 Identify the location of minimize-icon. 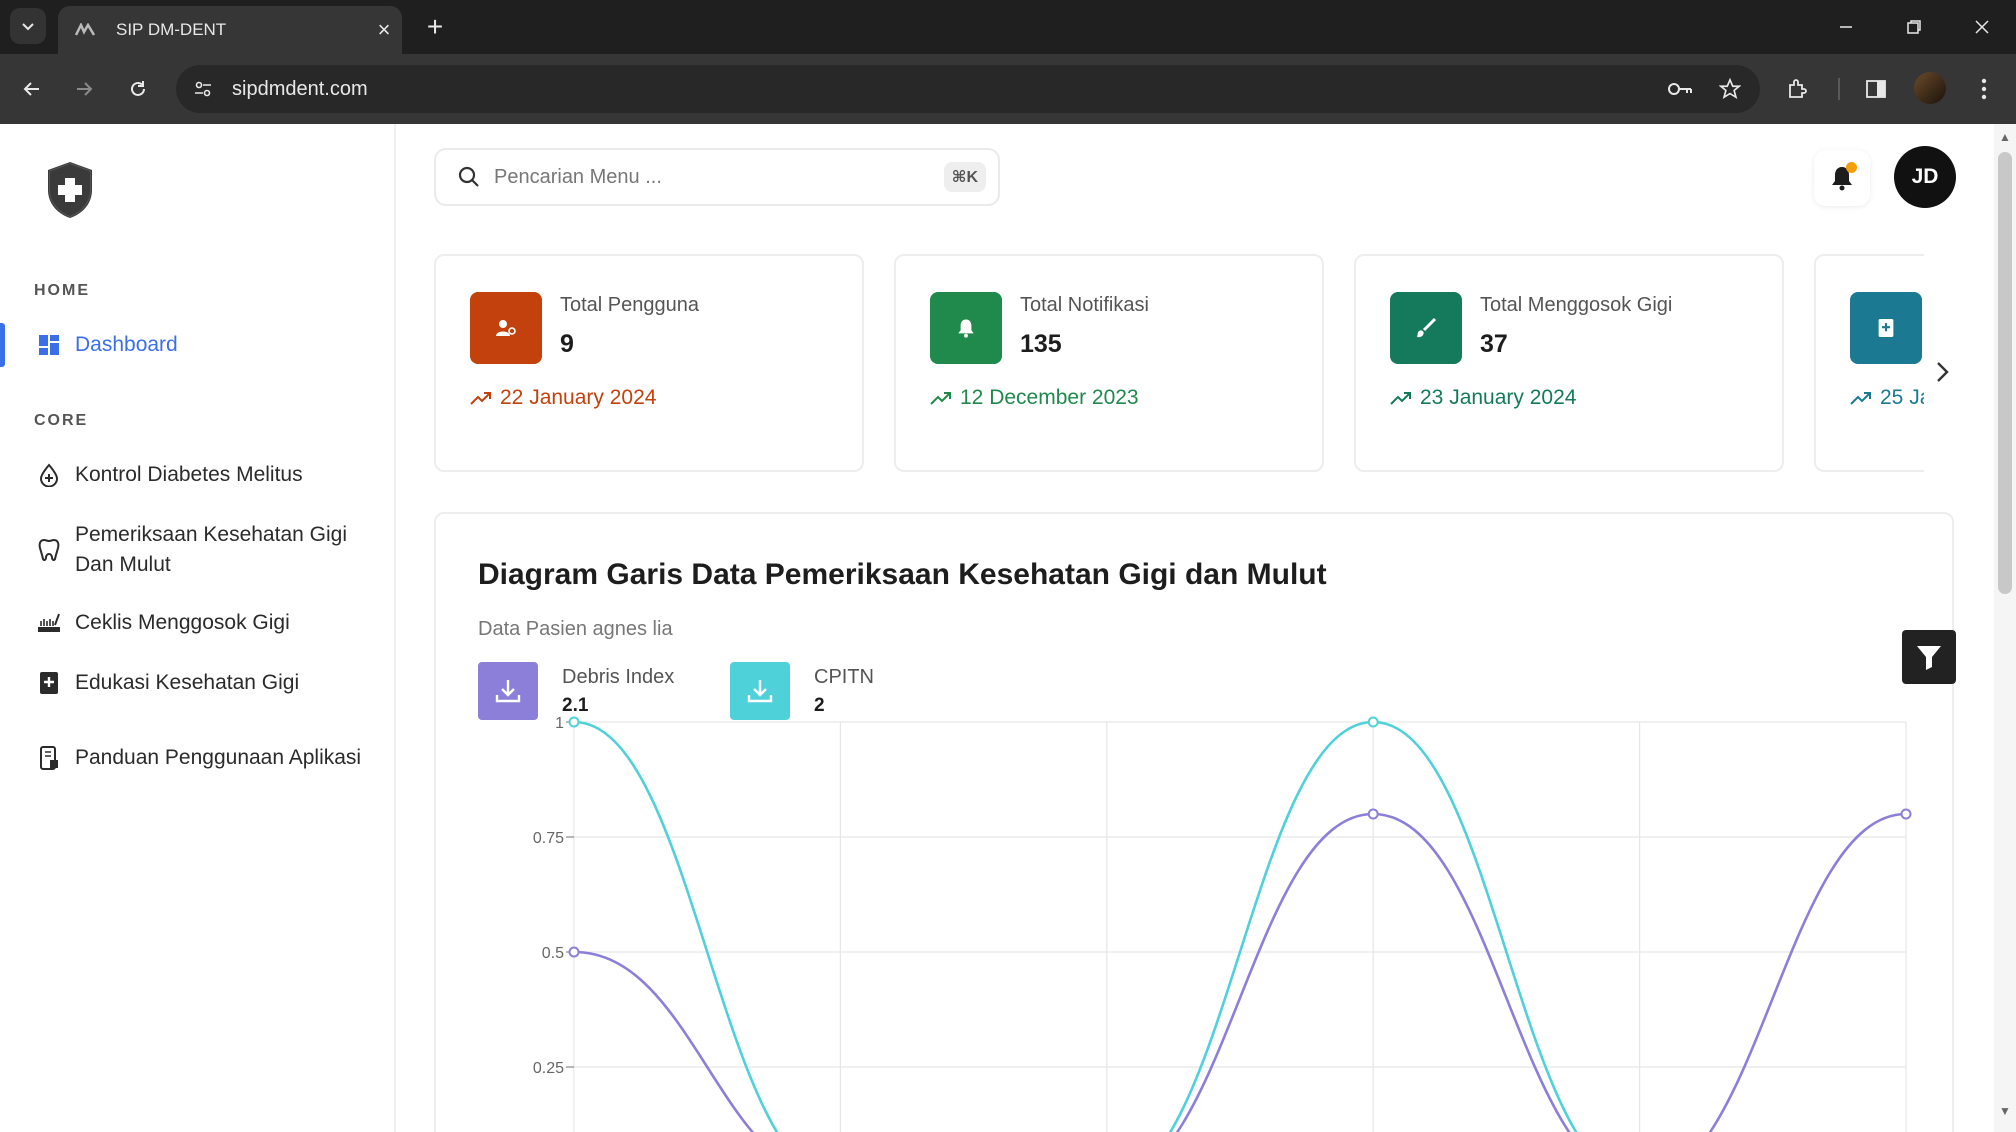
(1846, 27).